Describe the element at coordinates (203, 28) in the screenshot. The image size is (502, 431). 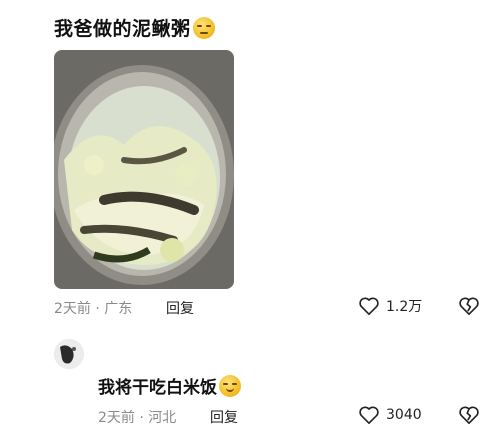
I see `neutral-face-emoji-icon` at that location.